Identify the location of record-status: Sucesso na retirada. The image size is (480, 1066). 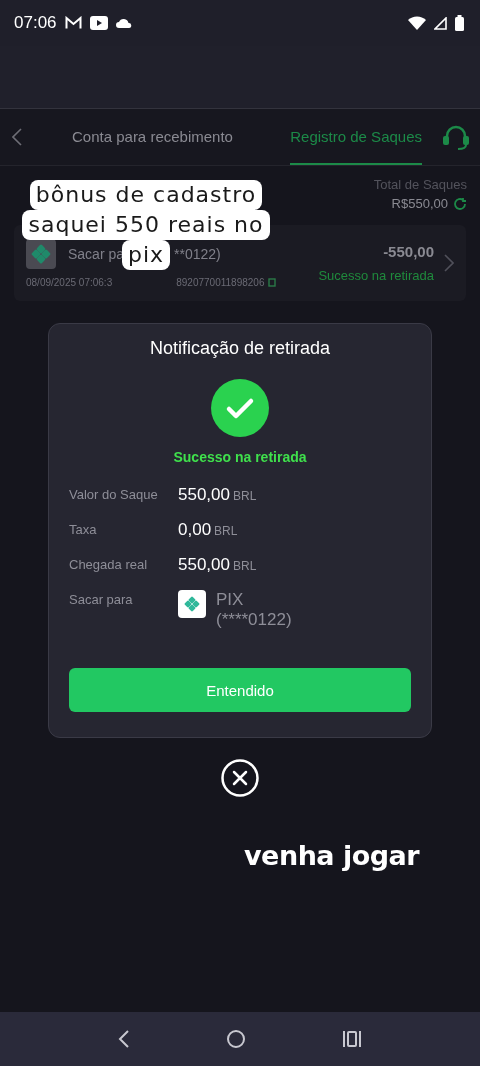
(376, 275).